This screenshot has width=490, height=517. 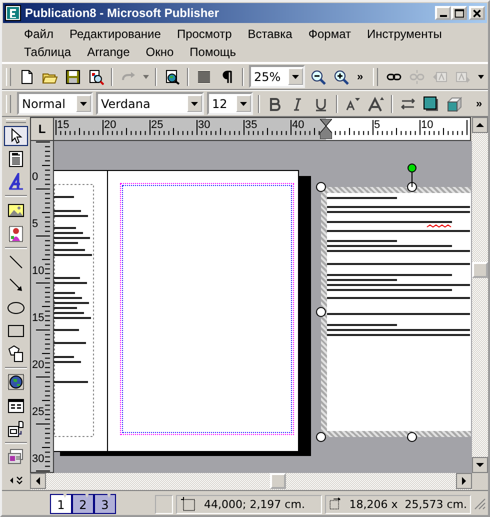 I want to click on dropdown-caret-icon, so click(x=480, y=76).